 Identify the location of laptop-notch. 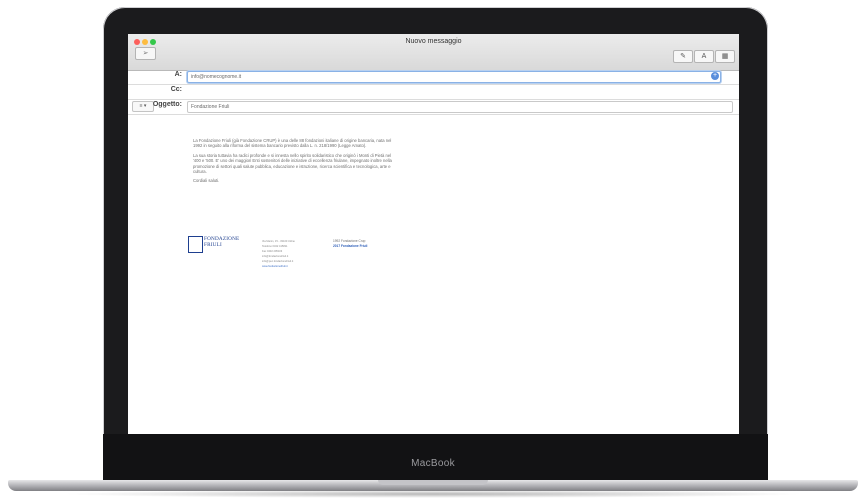
(433, 482).